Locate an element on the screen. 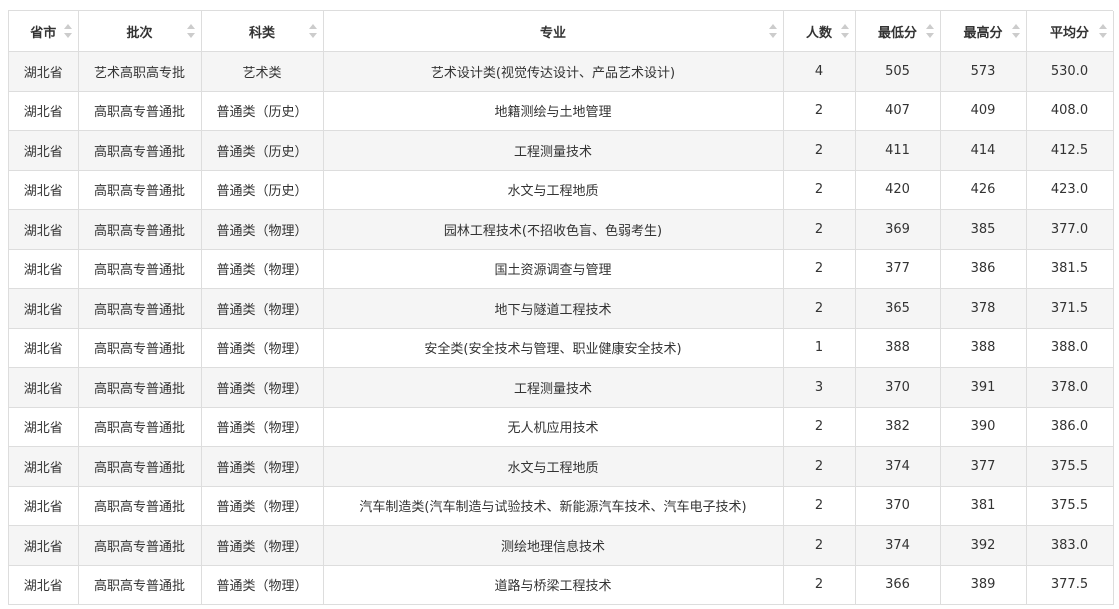  column-header-label: 人数 is located at coordinates (818, 33).